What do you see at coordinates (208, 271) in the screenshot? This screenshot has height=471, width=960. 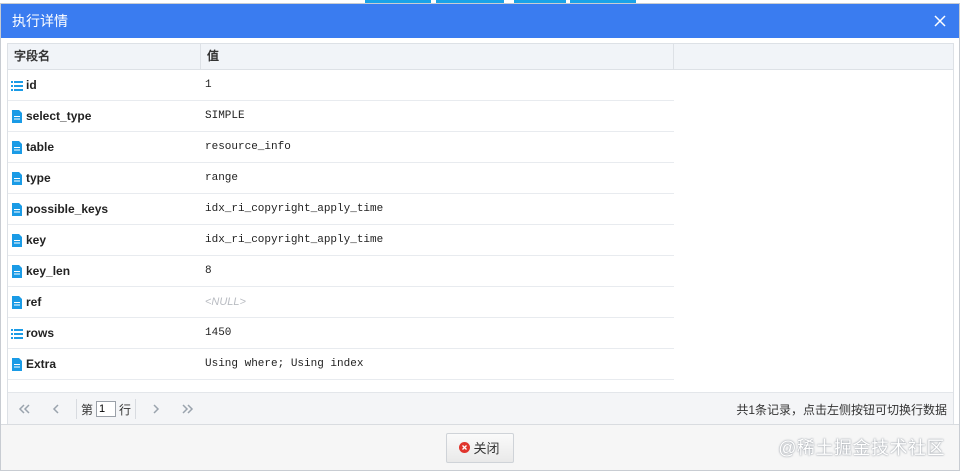 I see `field-value: 8` at bounding box center [208, 271].